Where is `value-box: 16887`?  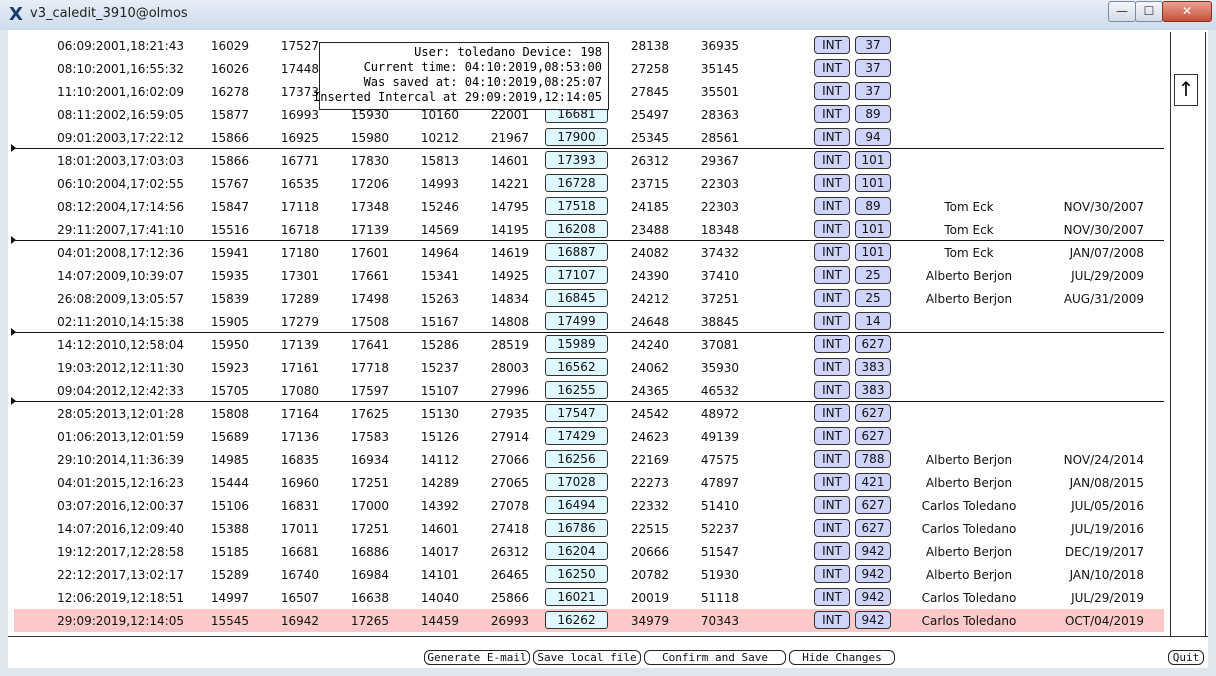 value-box: 16887 is located at coordinates (576, 252).